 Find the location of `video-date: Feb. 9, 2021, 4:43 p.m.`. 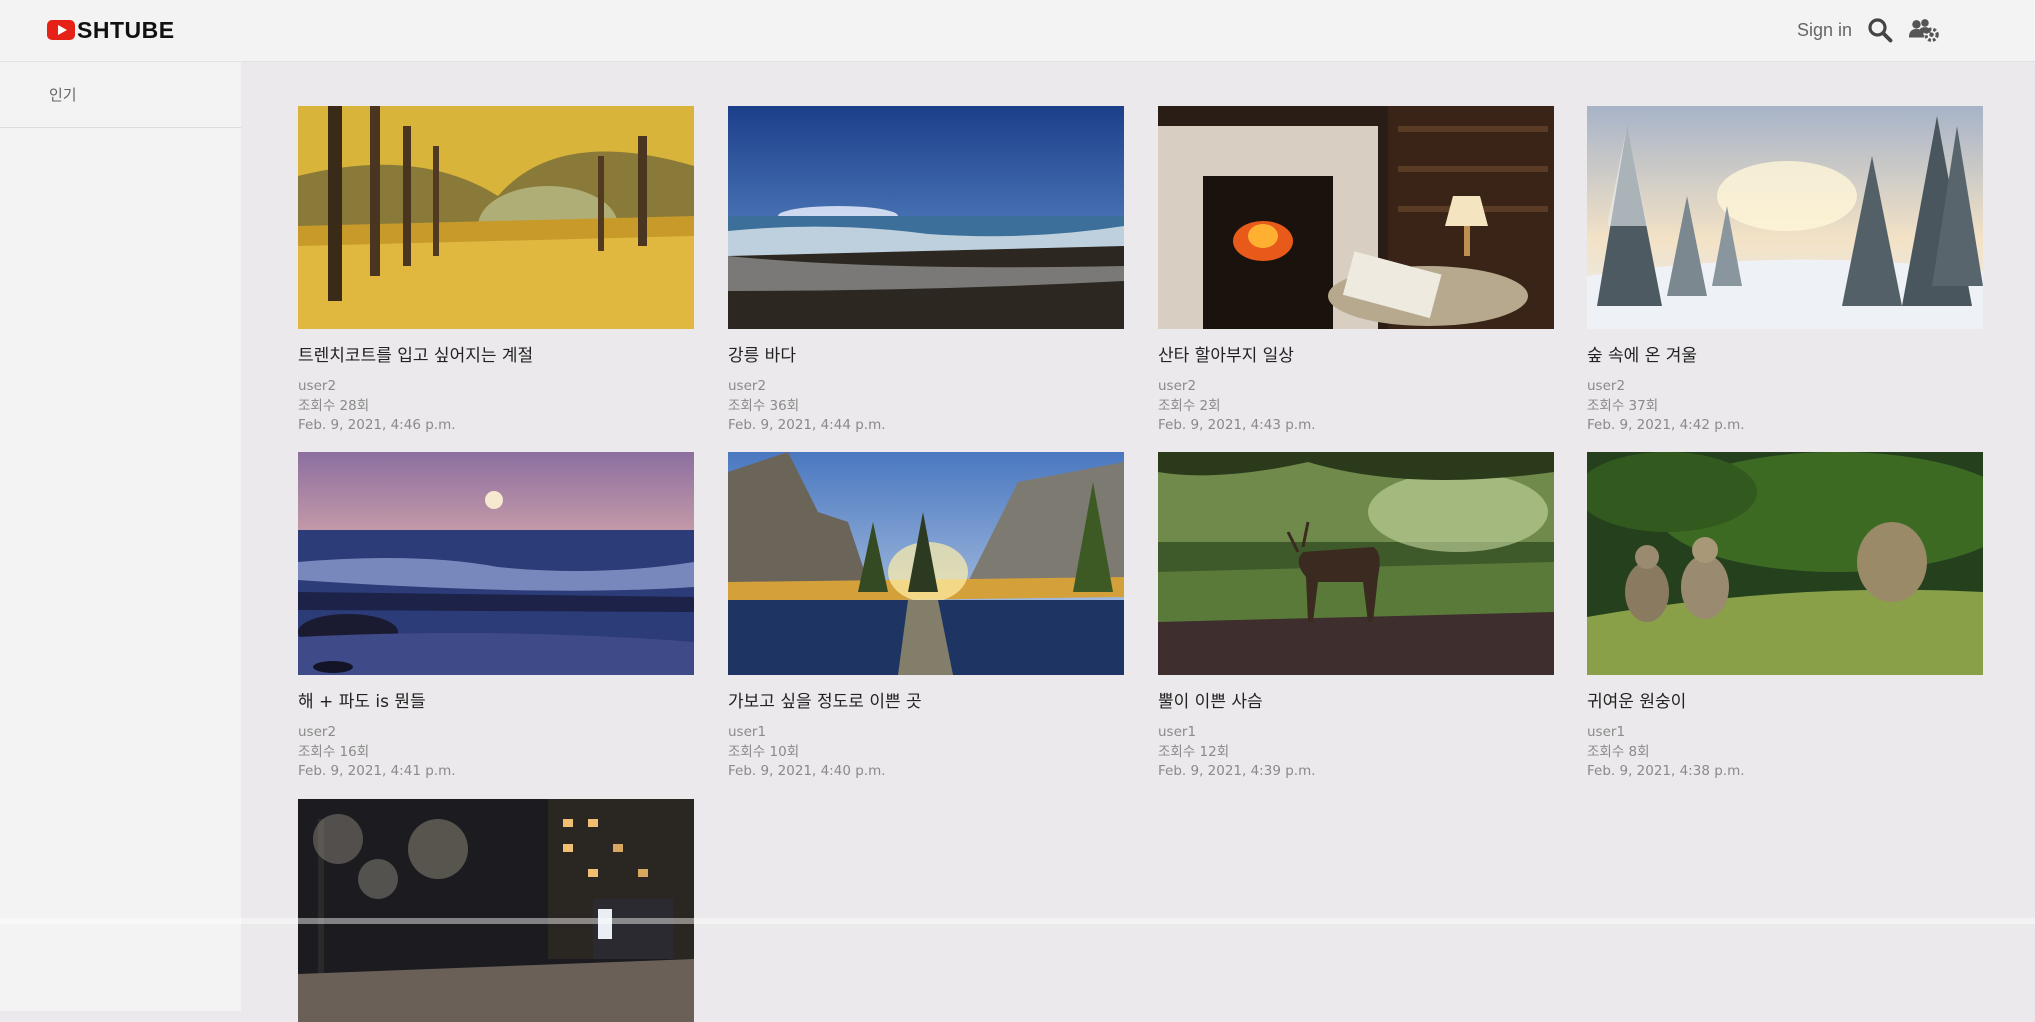

video-date: Feb. 9, 2021, 4:43 p.m. is located at coordinates (1237, 425).